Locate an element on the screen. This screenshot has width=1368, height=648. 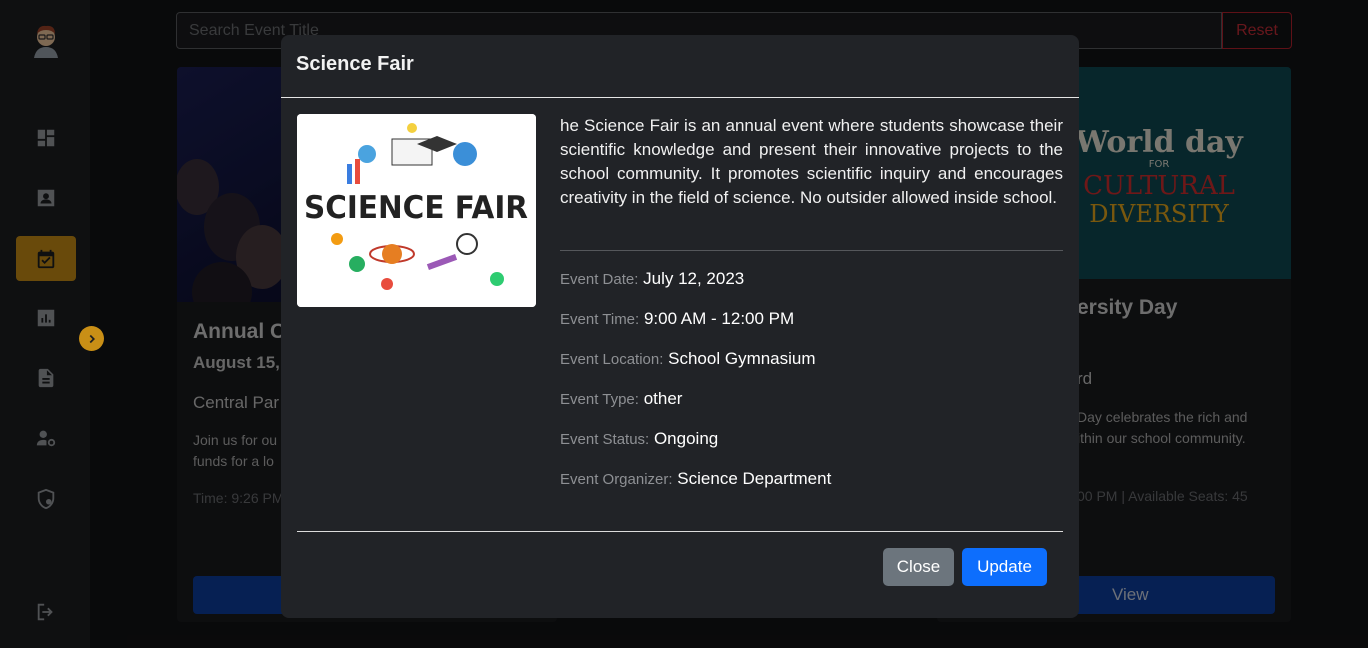
event-type: Event Type: other is located at coordinates (621, 398).